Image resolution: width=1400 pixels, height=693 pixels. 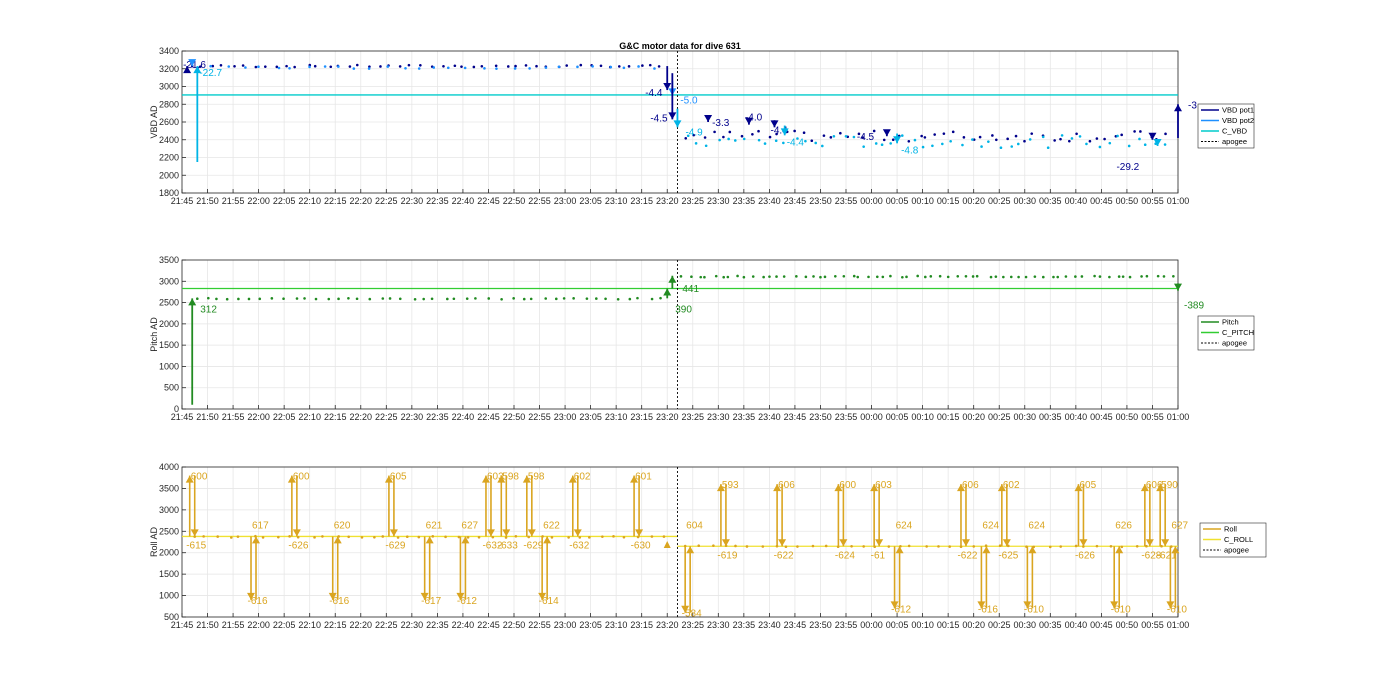 What do you see at coordinates (846, 417) in the screenshot?
I see `x-tick-label: 23:55` at bounding box center [846, 417].